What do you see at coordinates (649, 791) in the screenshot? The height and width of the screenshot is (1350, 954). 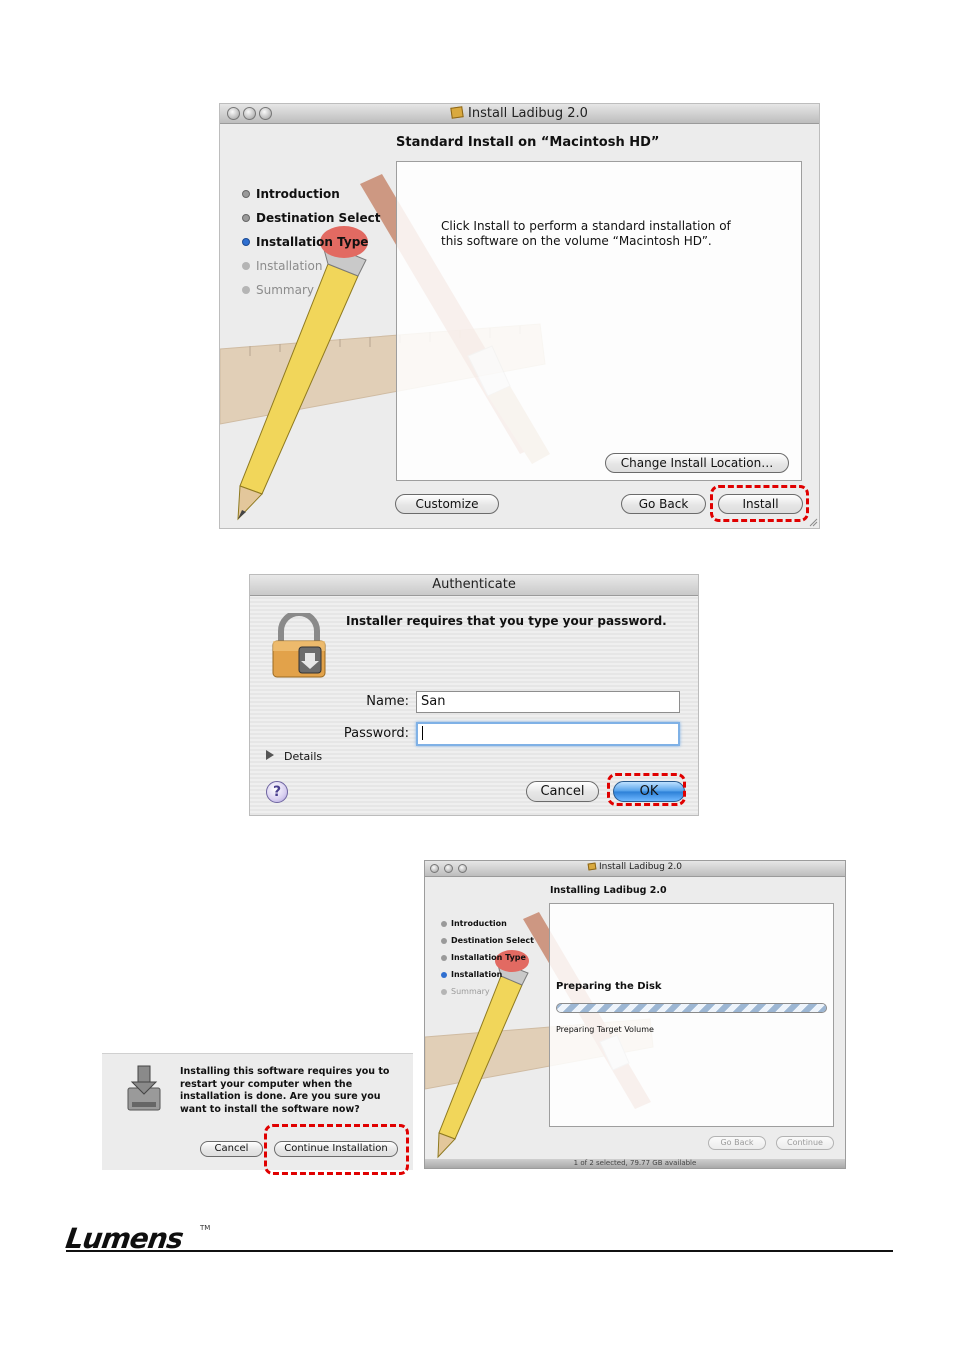 I see `ok-button: OK` at bounding box center [649, 791].